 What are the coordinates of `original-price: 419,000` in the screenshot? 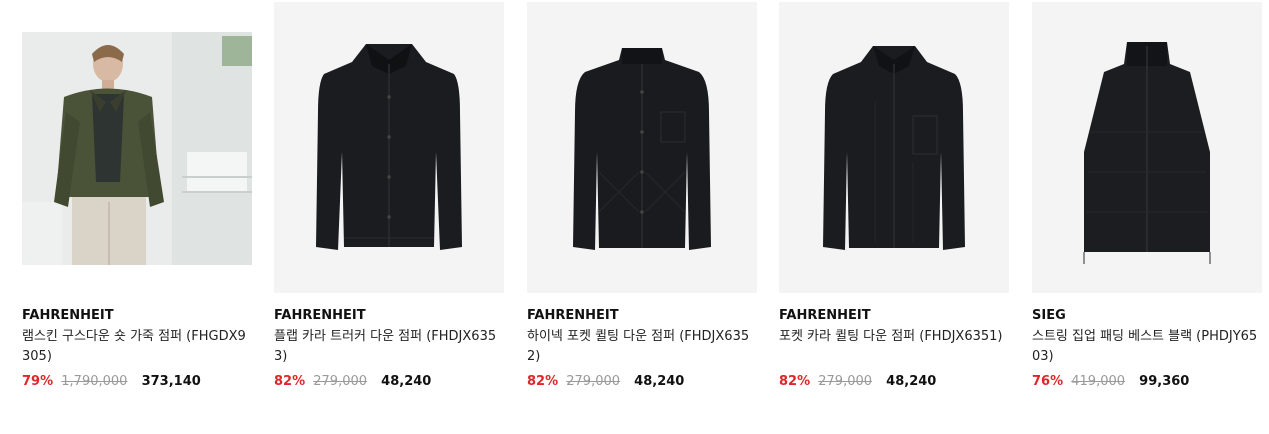 It's located at (1098, 381).